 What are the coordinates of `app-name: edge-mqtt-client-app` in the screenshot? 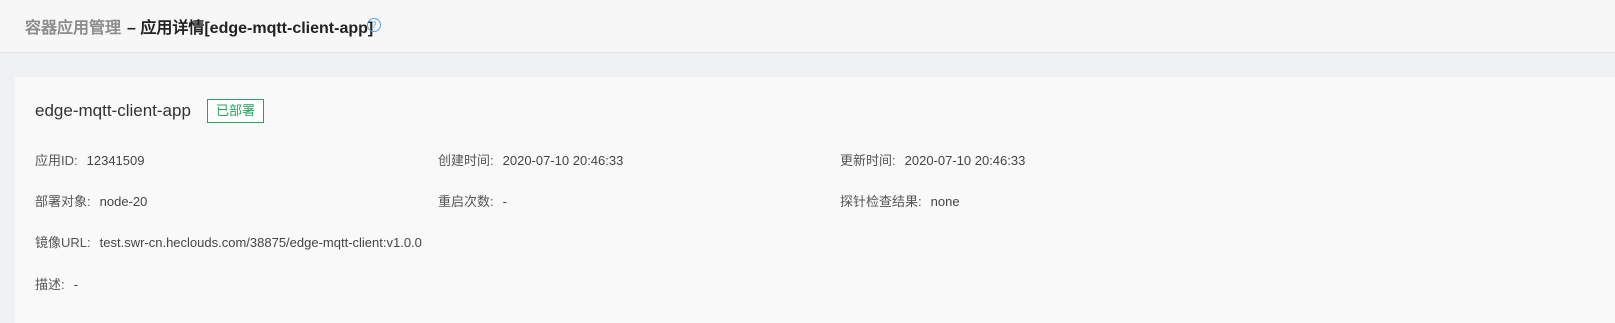 It's located at (113, 110).